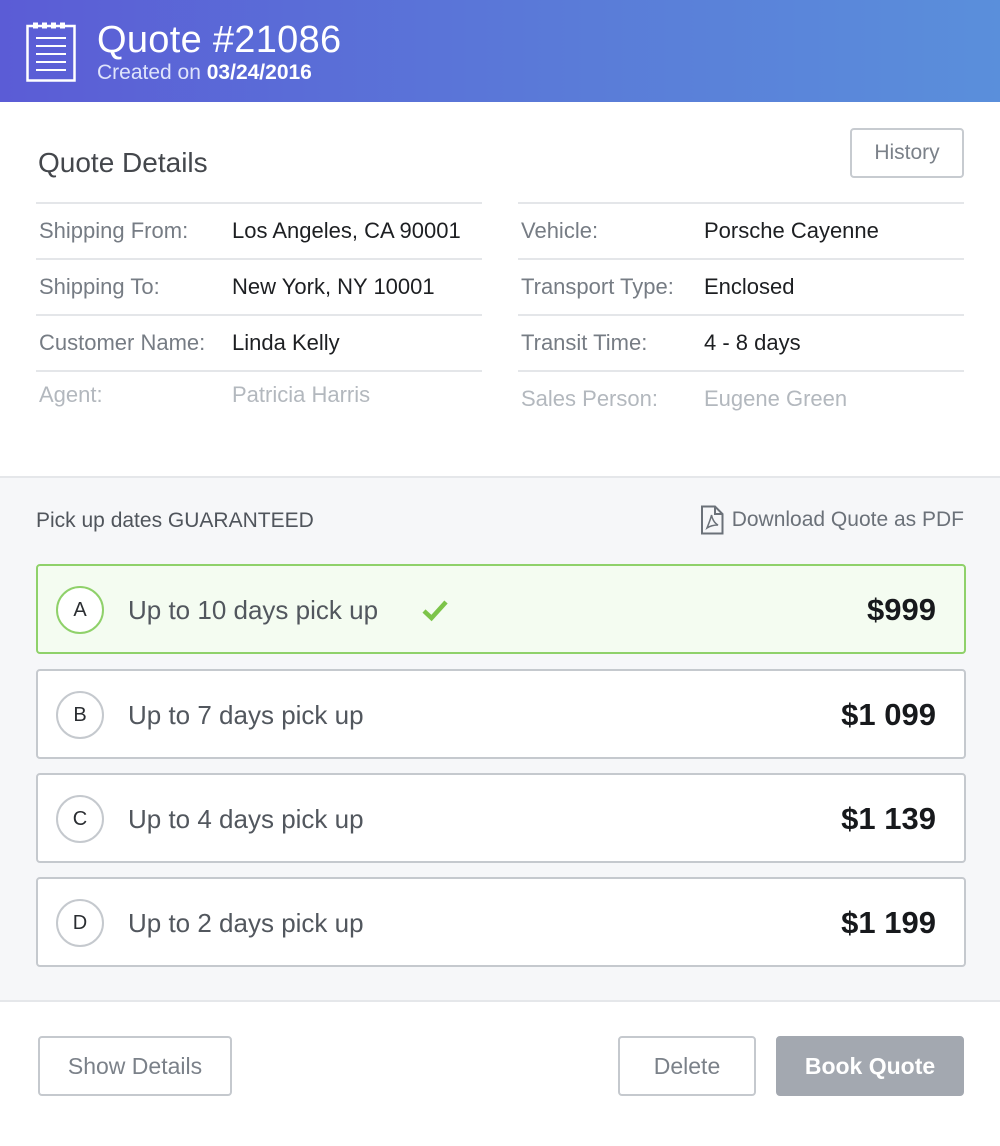 The image size is (1000, 1146). Describe the element at coordinates (501, 609) in the screenshot. I see `pickup-option-a: A Up to 10 days pick up $999` at that location.